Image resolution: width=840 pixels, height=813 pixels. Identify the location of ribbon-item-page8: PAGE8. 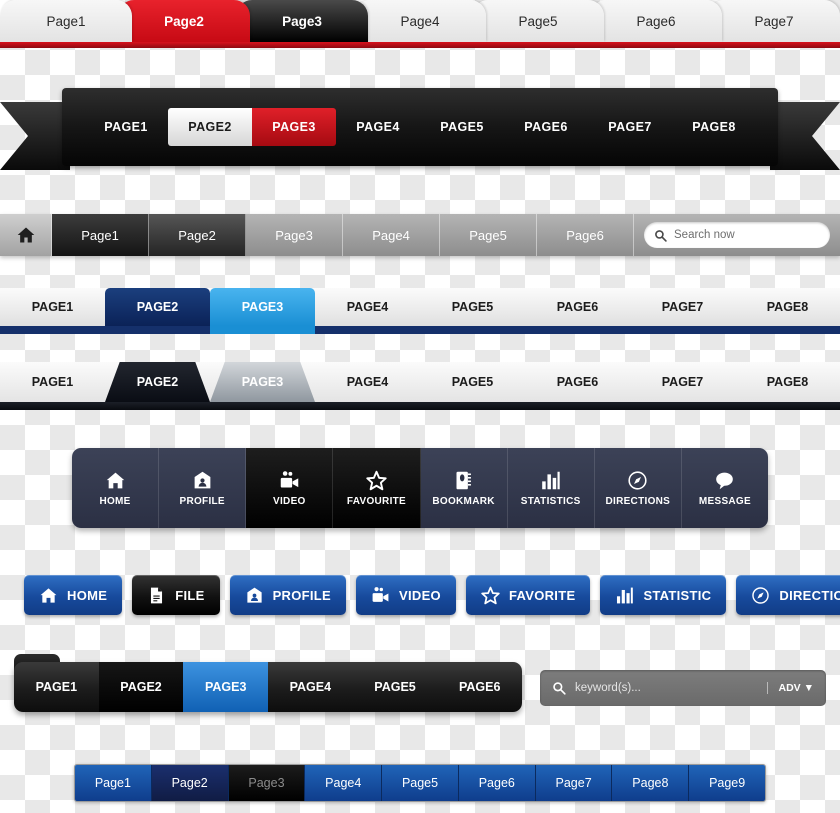
(714, 127).